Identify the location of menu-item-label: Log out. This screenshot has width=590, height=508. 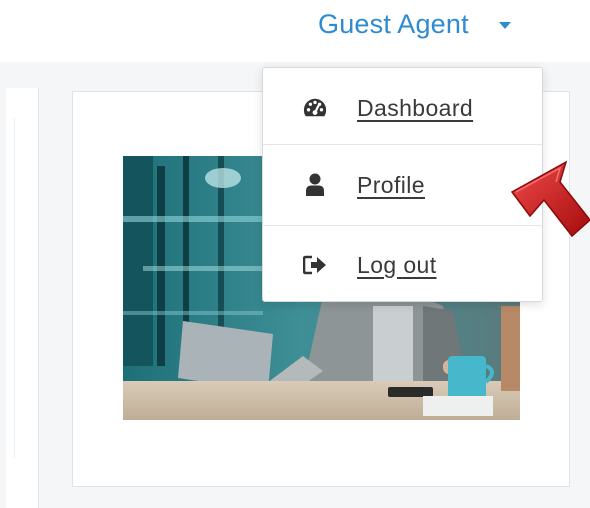
(397, 265).